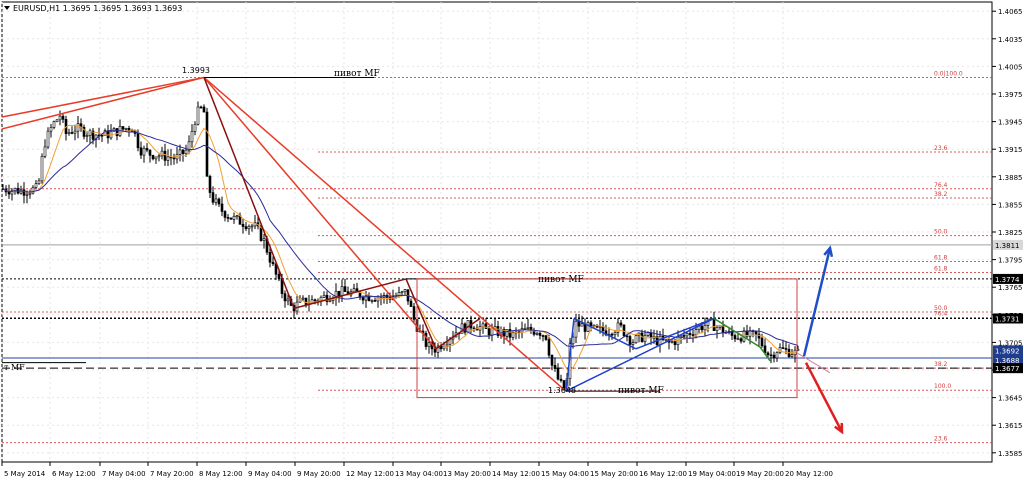  What do you see at coordinates (1010, 123) in the screenshot?
I see `y-tick-label: 1.3945` at bounding box center [1010, 123].